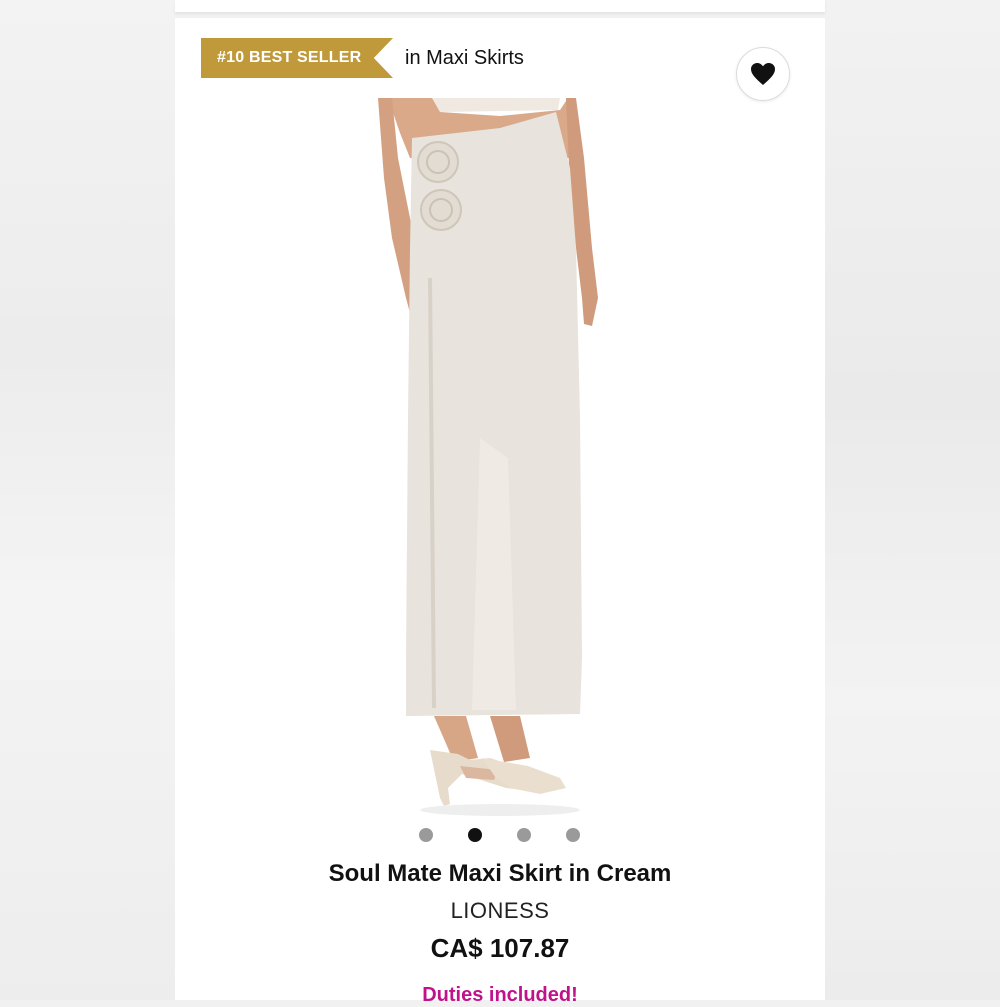  Describe the element at coordinates (500, 873) in the screenshot. I see `product-title: Soul Mate Maxi Skirt in Cream` at that location.